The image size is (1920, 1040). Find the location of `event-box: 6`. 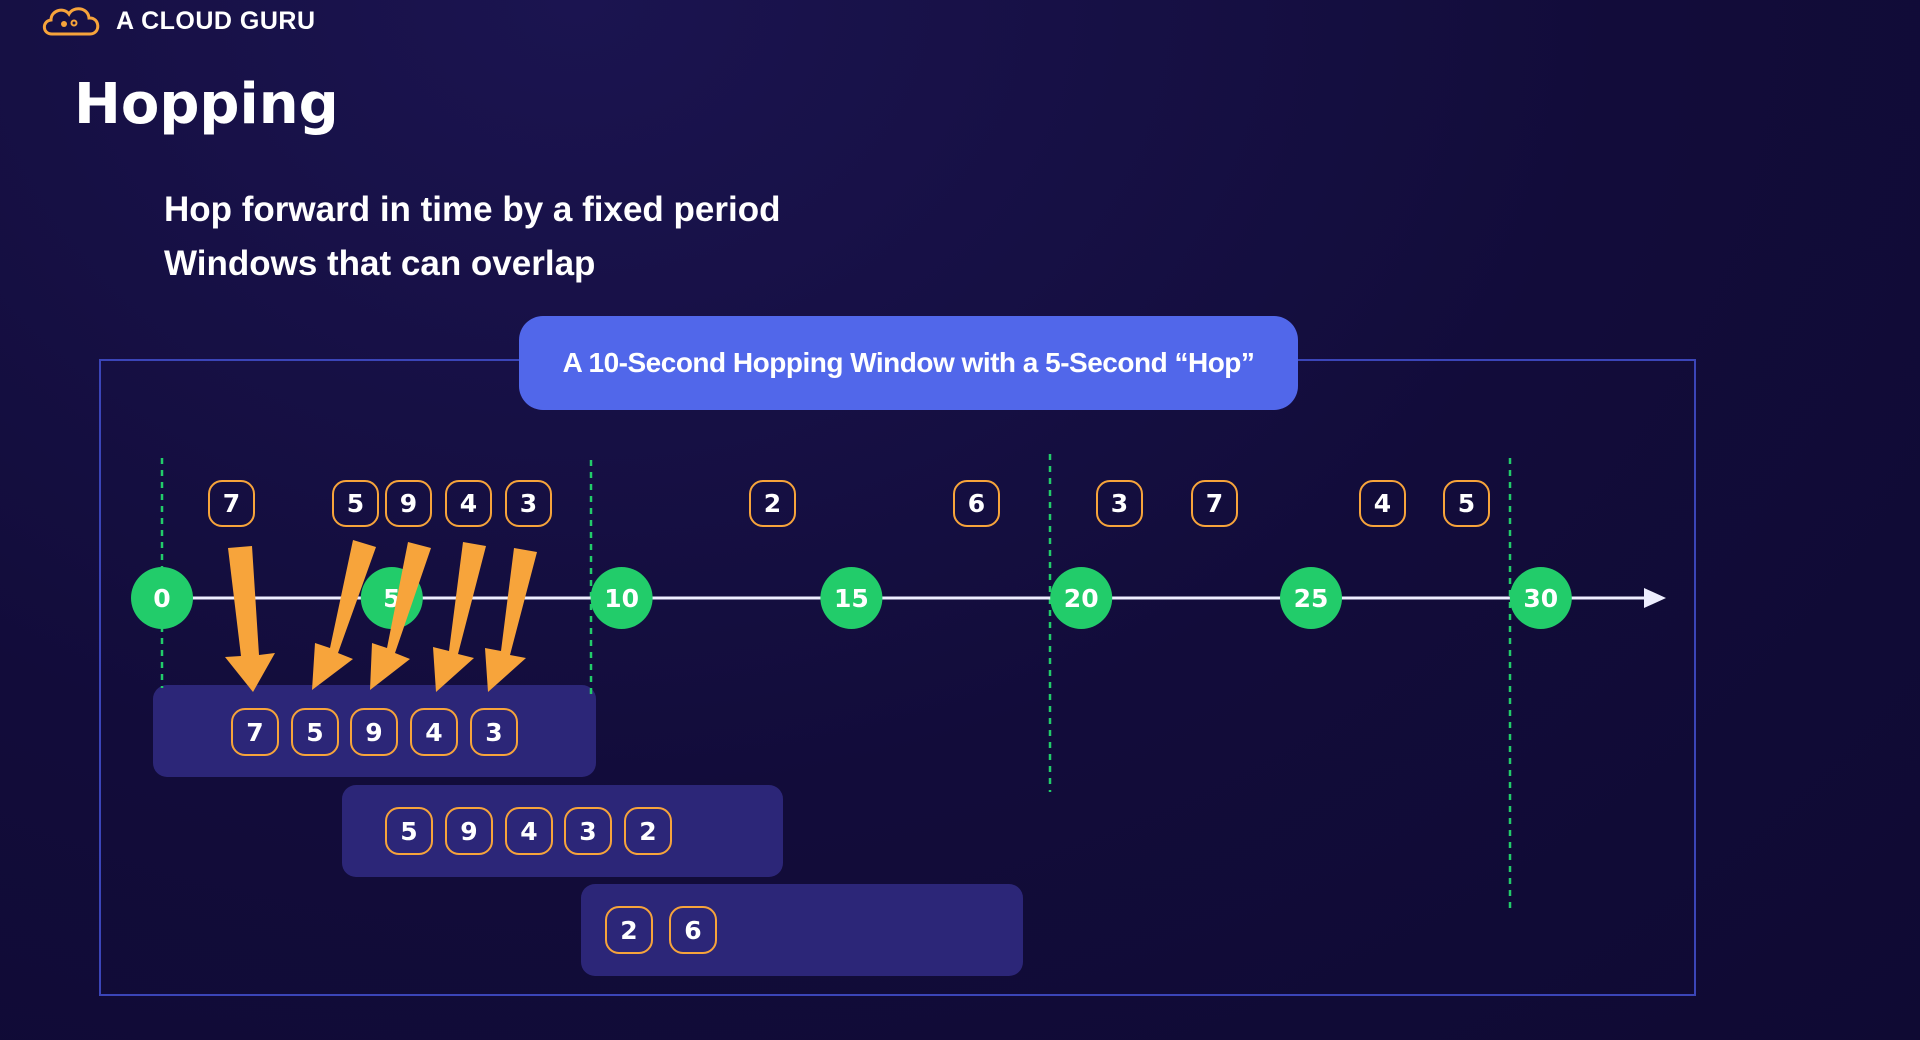

event-box: 6 is located at coordinates (976, 503).